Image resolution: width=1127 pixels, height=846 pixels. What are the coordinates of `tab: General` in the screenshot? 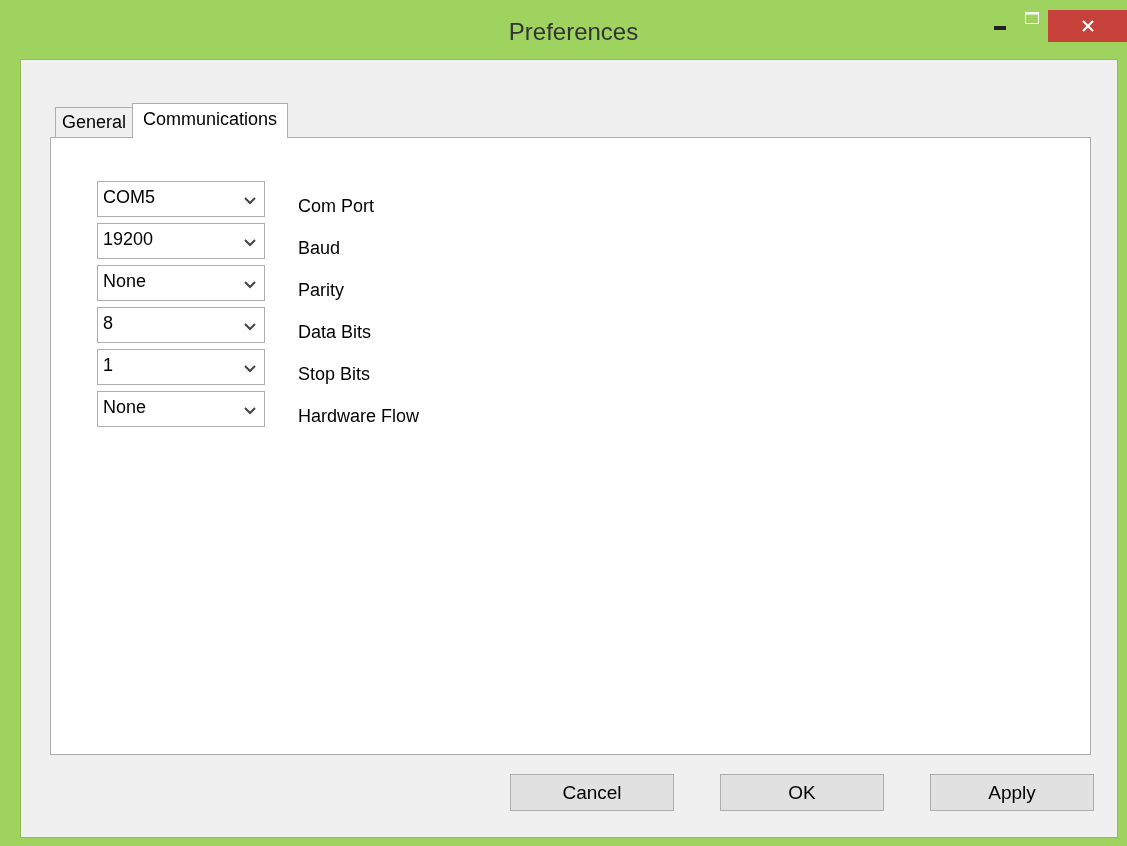 It's located at (94, 122).